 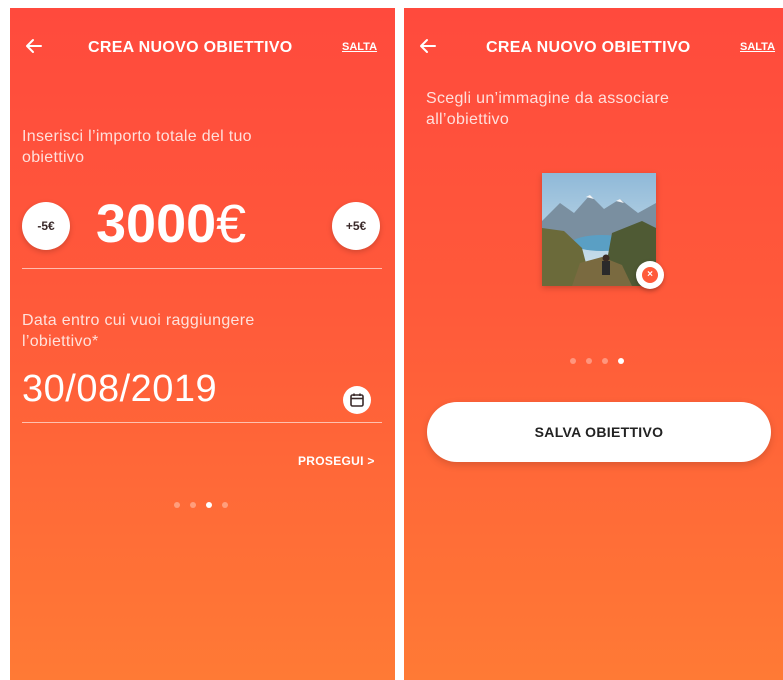 I want to click on remove-image-button: ×, so click(x=650, y=275).